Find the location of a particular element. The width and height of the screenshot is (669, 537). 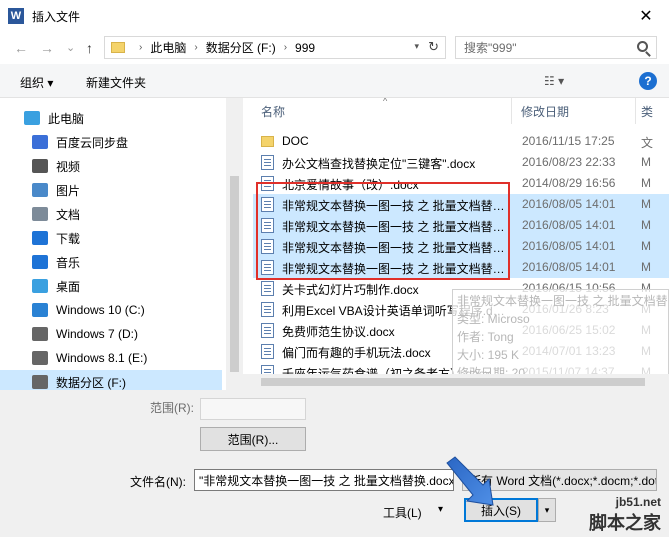

refresh-icon: ↻ is located at coordinates (433, 47).